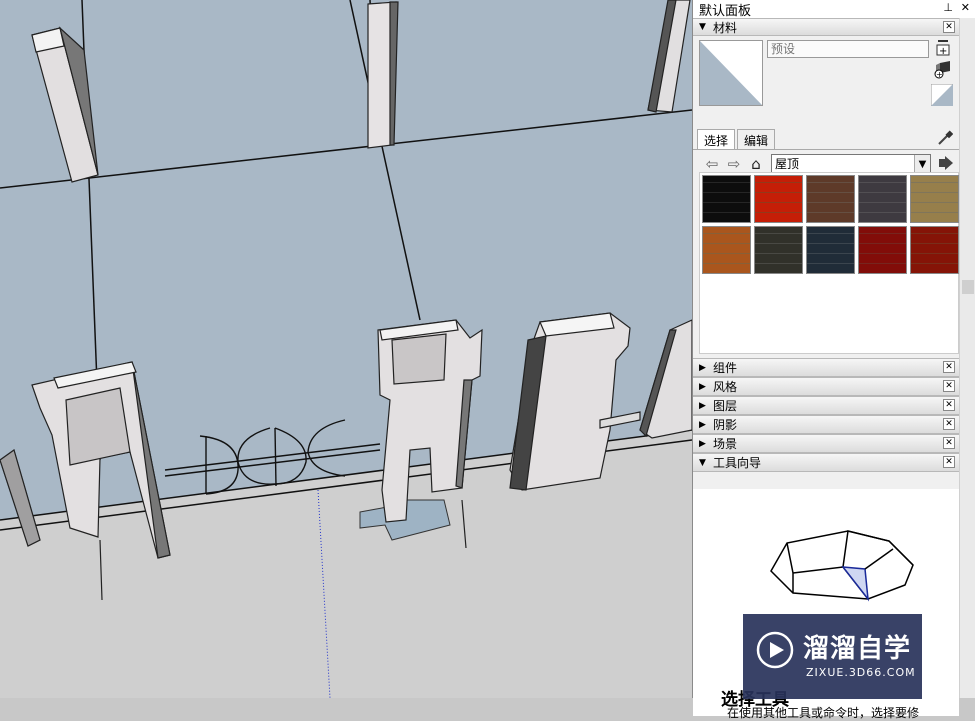  I want to click on material-thumbnail-red-metal-panels, so click(882, 250).